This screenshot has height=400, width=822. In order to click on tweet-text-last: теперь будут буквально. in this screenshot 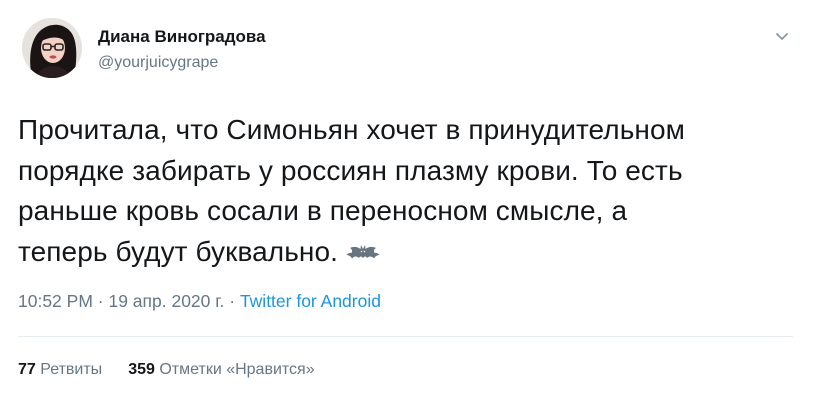, I will do `click(178, 251)`.